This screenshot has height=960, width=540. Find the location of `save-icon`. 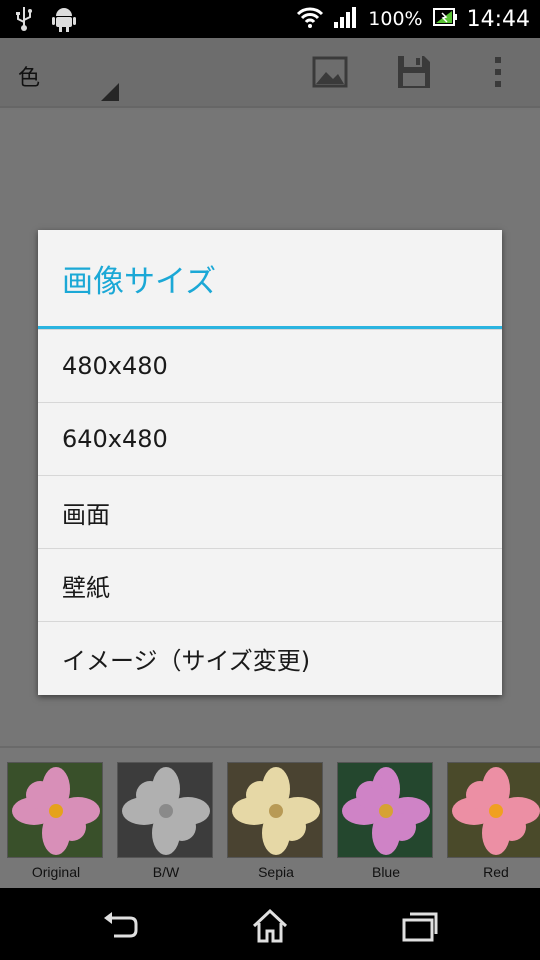

save-icon is located at coordinates (414, 72).